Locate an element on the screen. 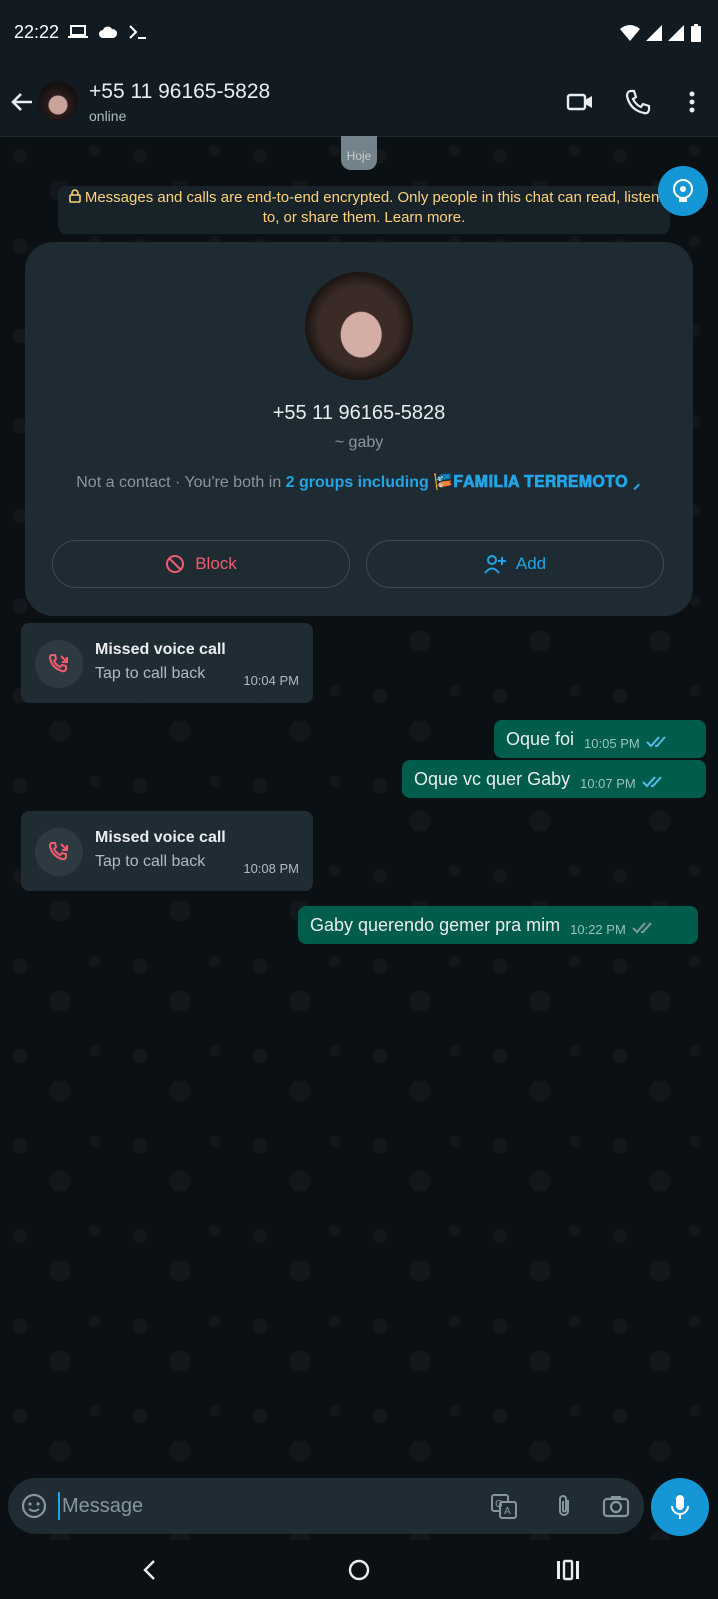  laptop-icon is located at coordinates (78, 31).